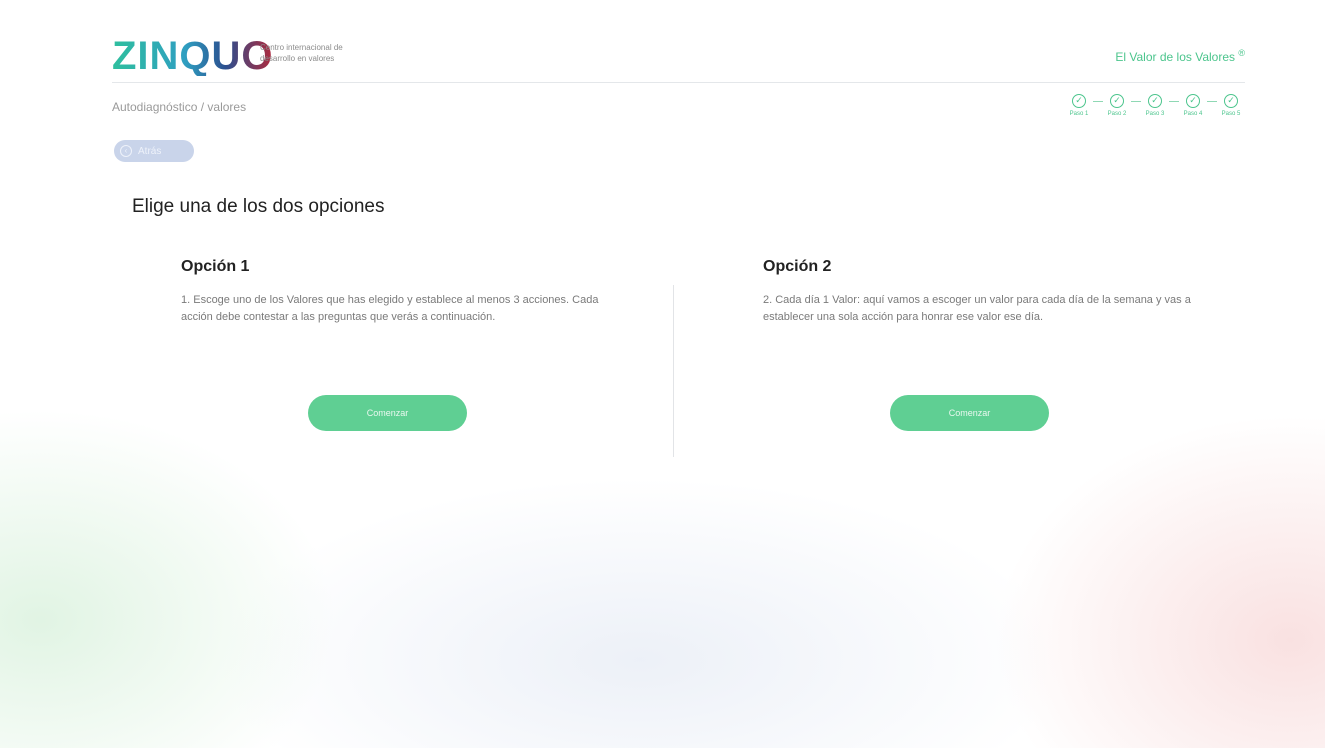  I want to click on back-button-label: Atrás, so click(150, 151).